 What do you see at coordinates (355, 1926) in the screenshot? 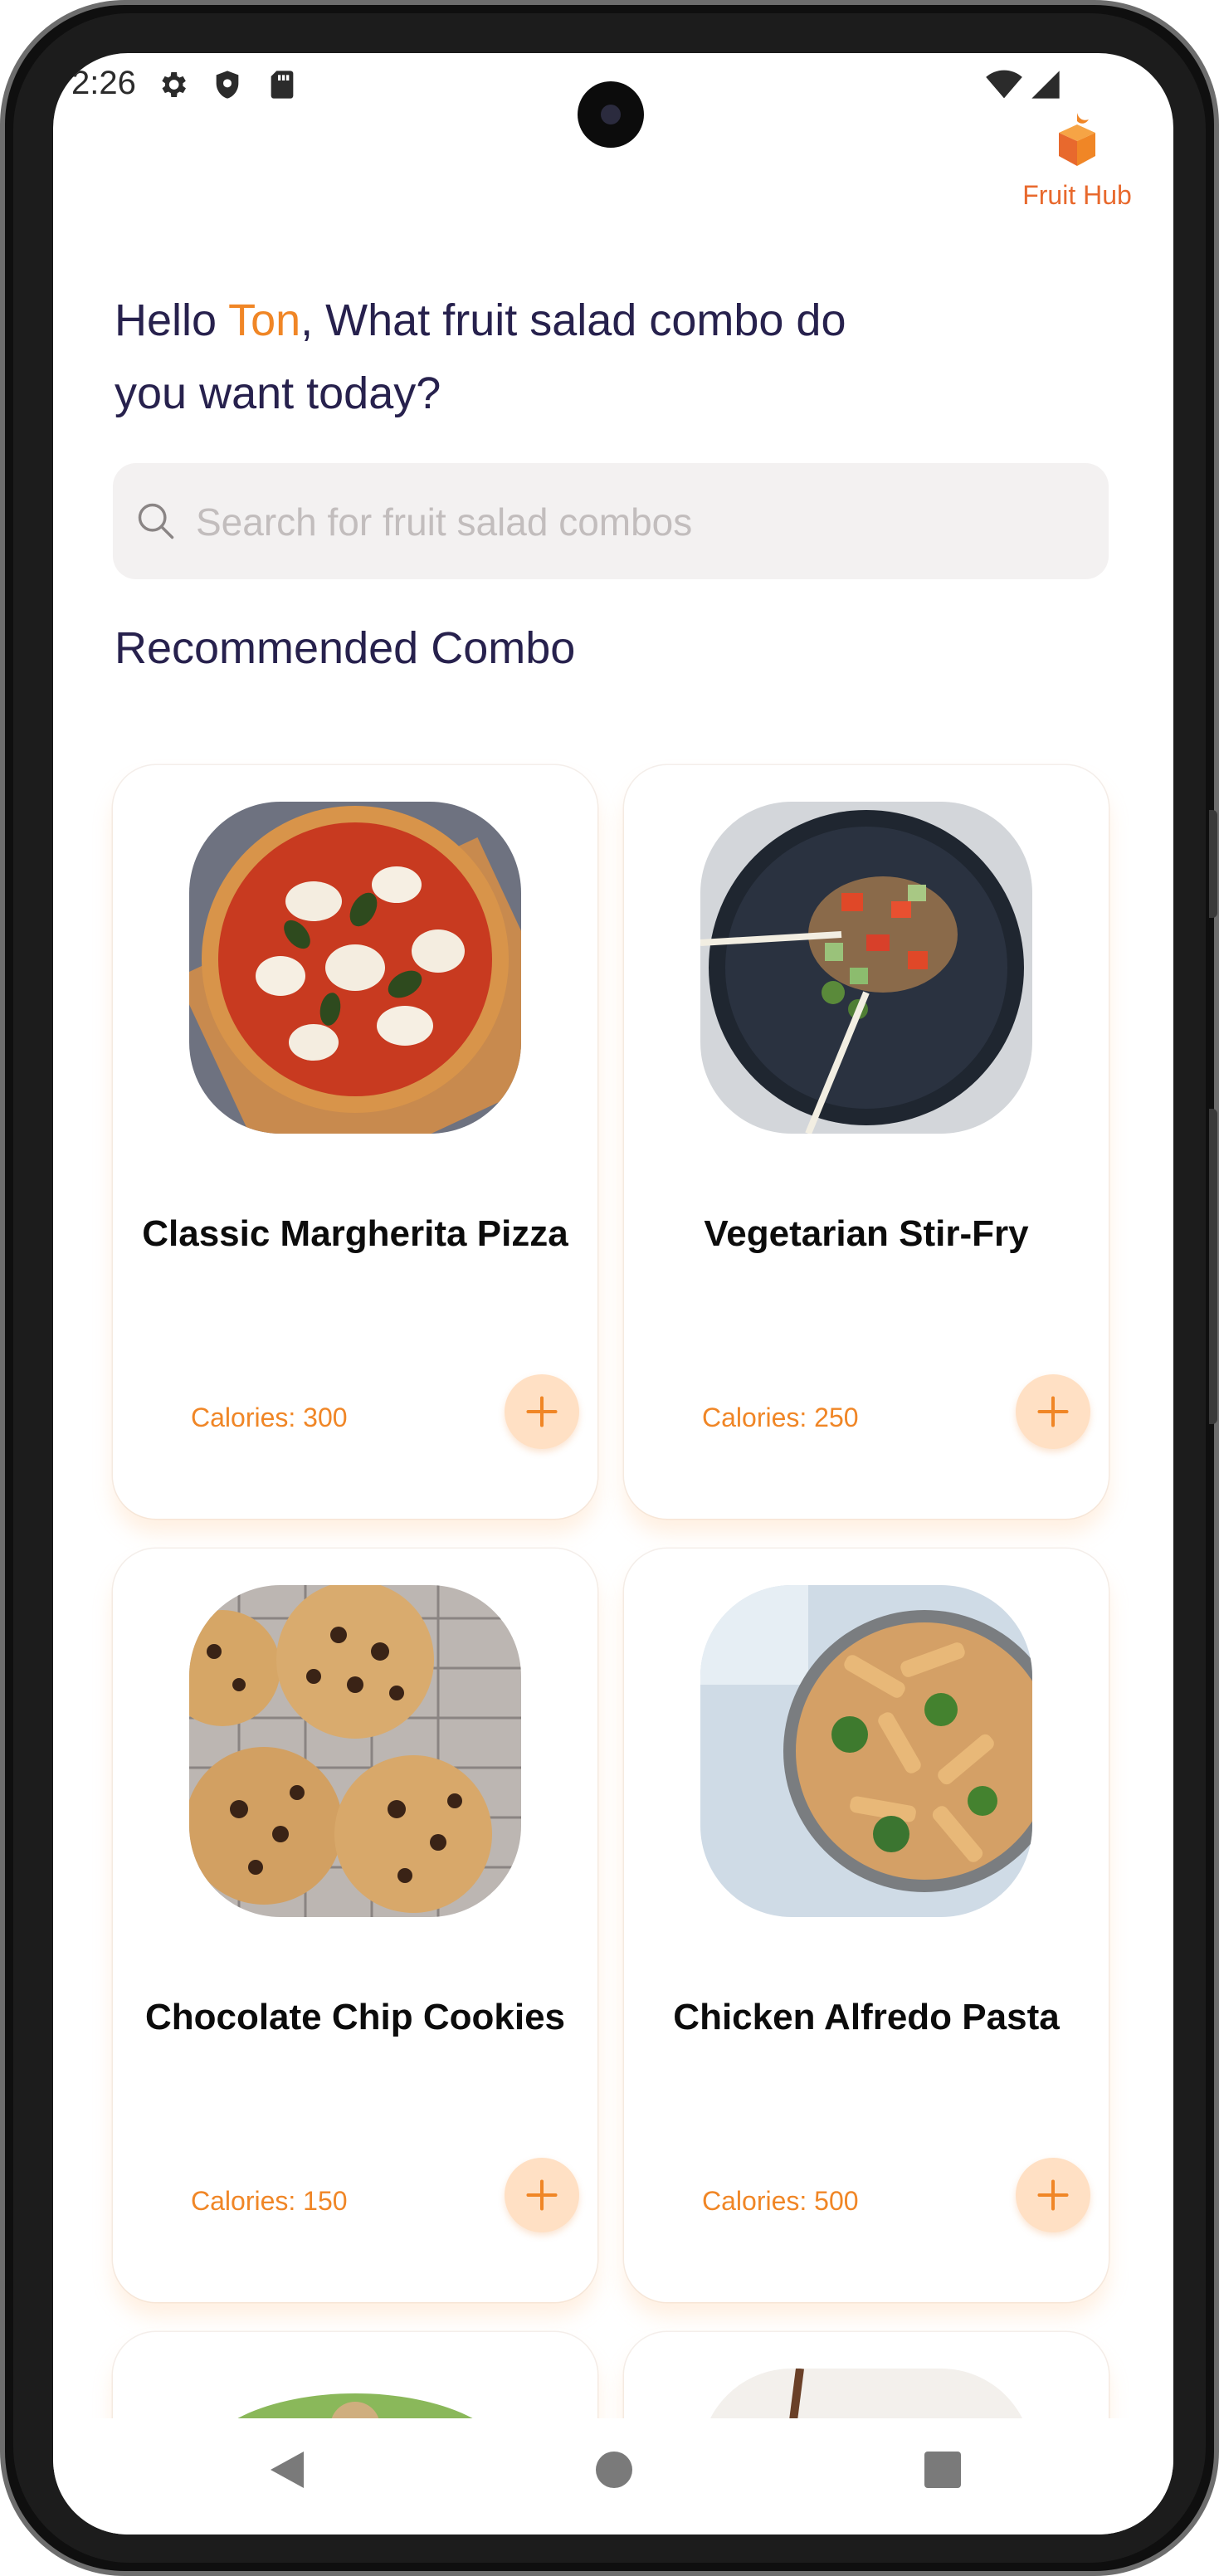
I see `combo-card: Chocolate Chip Cookies Calories: 150` at bounding box center [355, 1926].